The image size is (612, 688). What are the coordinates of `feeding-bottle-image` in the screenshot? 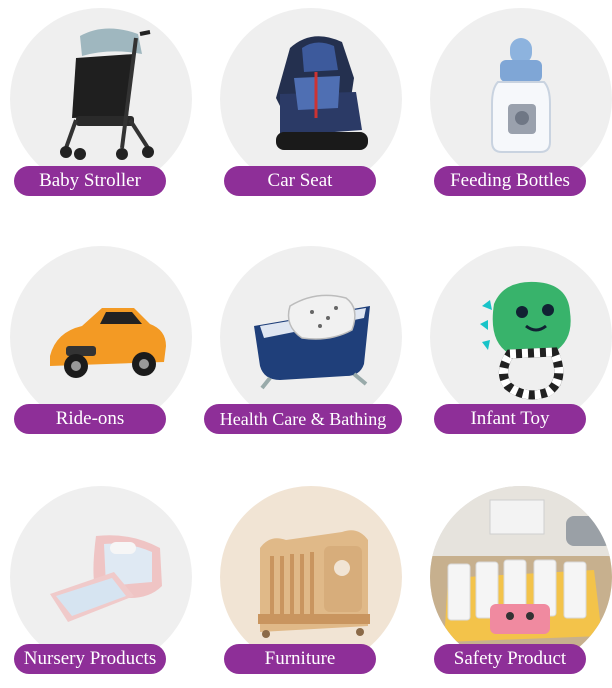 It's located at (521, 99).